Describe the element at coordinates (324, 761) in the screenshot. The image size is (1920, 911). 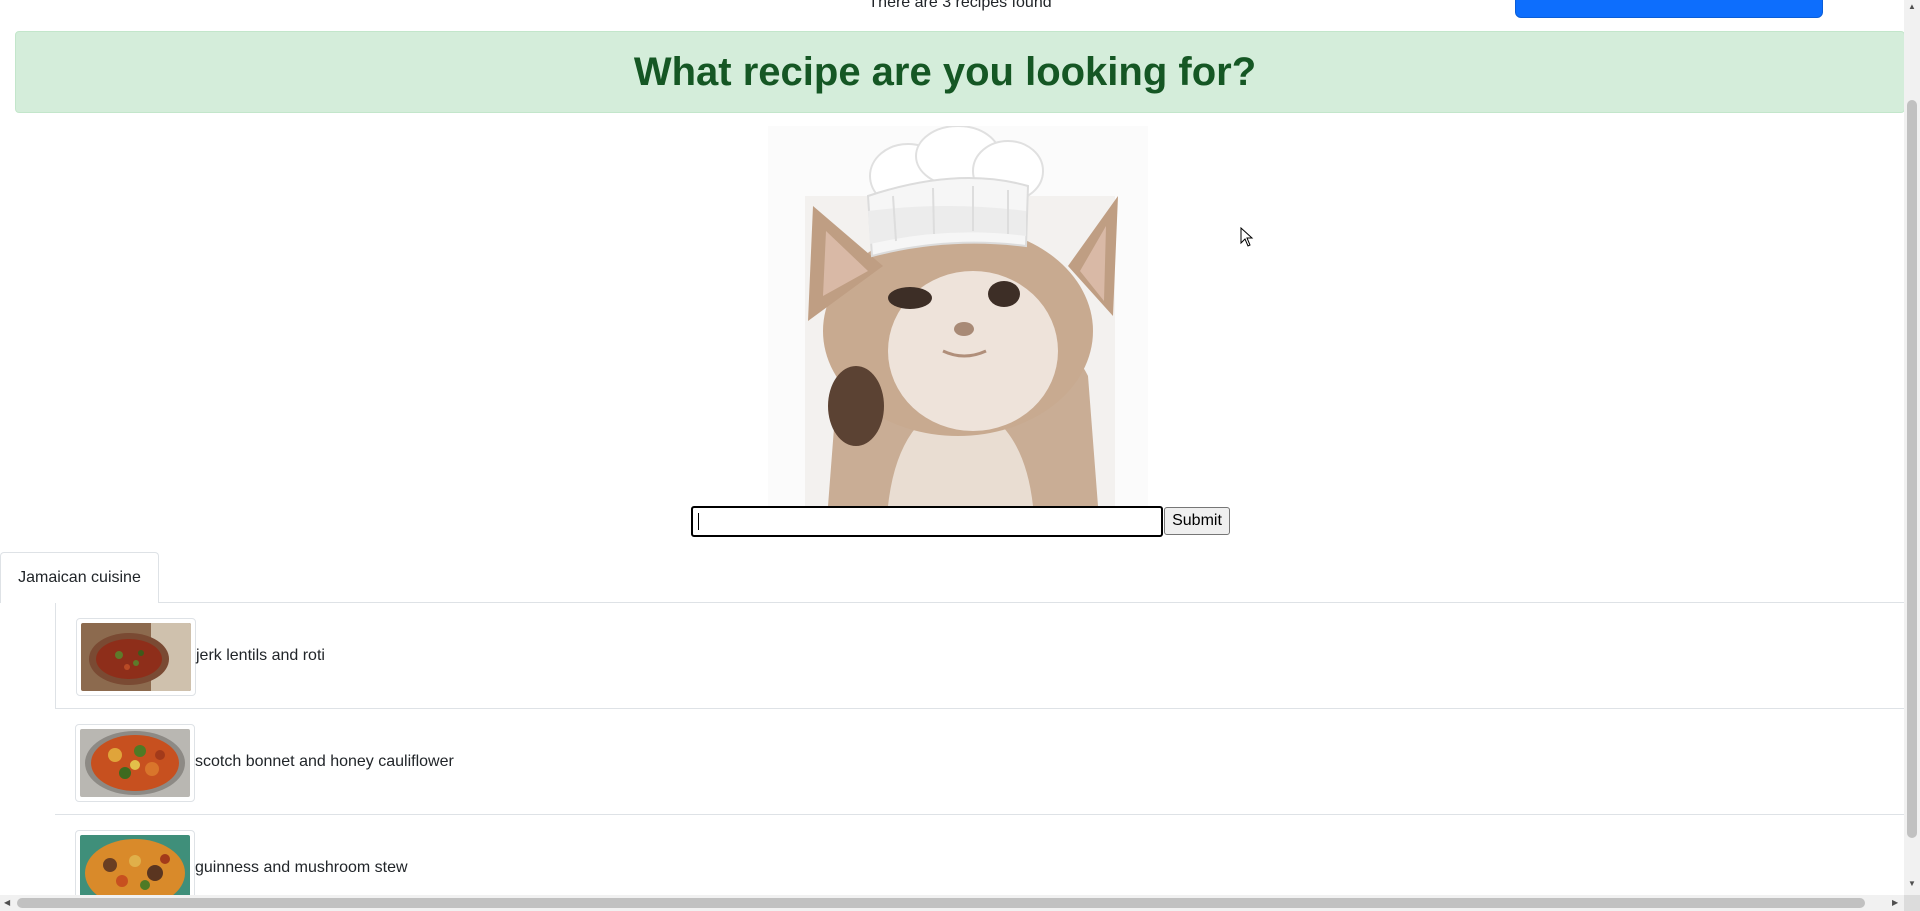
I see `recipe-name: scotch bonnet and honey cauliflower` at that location.